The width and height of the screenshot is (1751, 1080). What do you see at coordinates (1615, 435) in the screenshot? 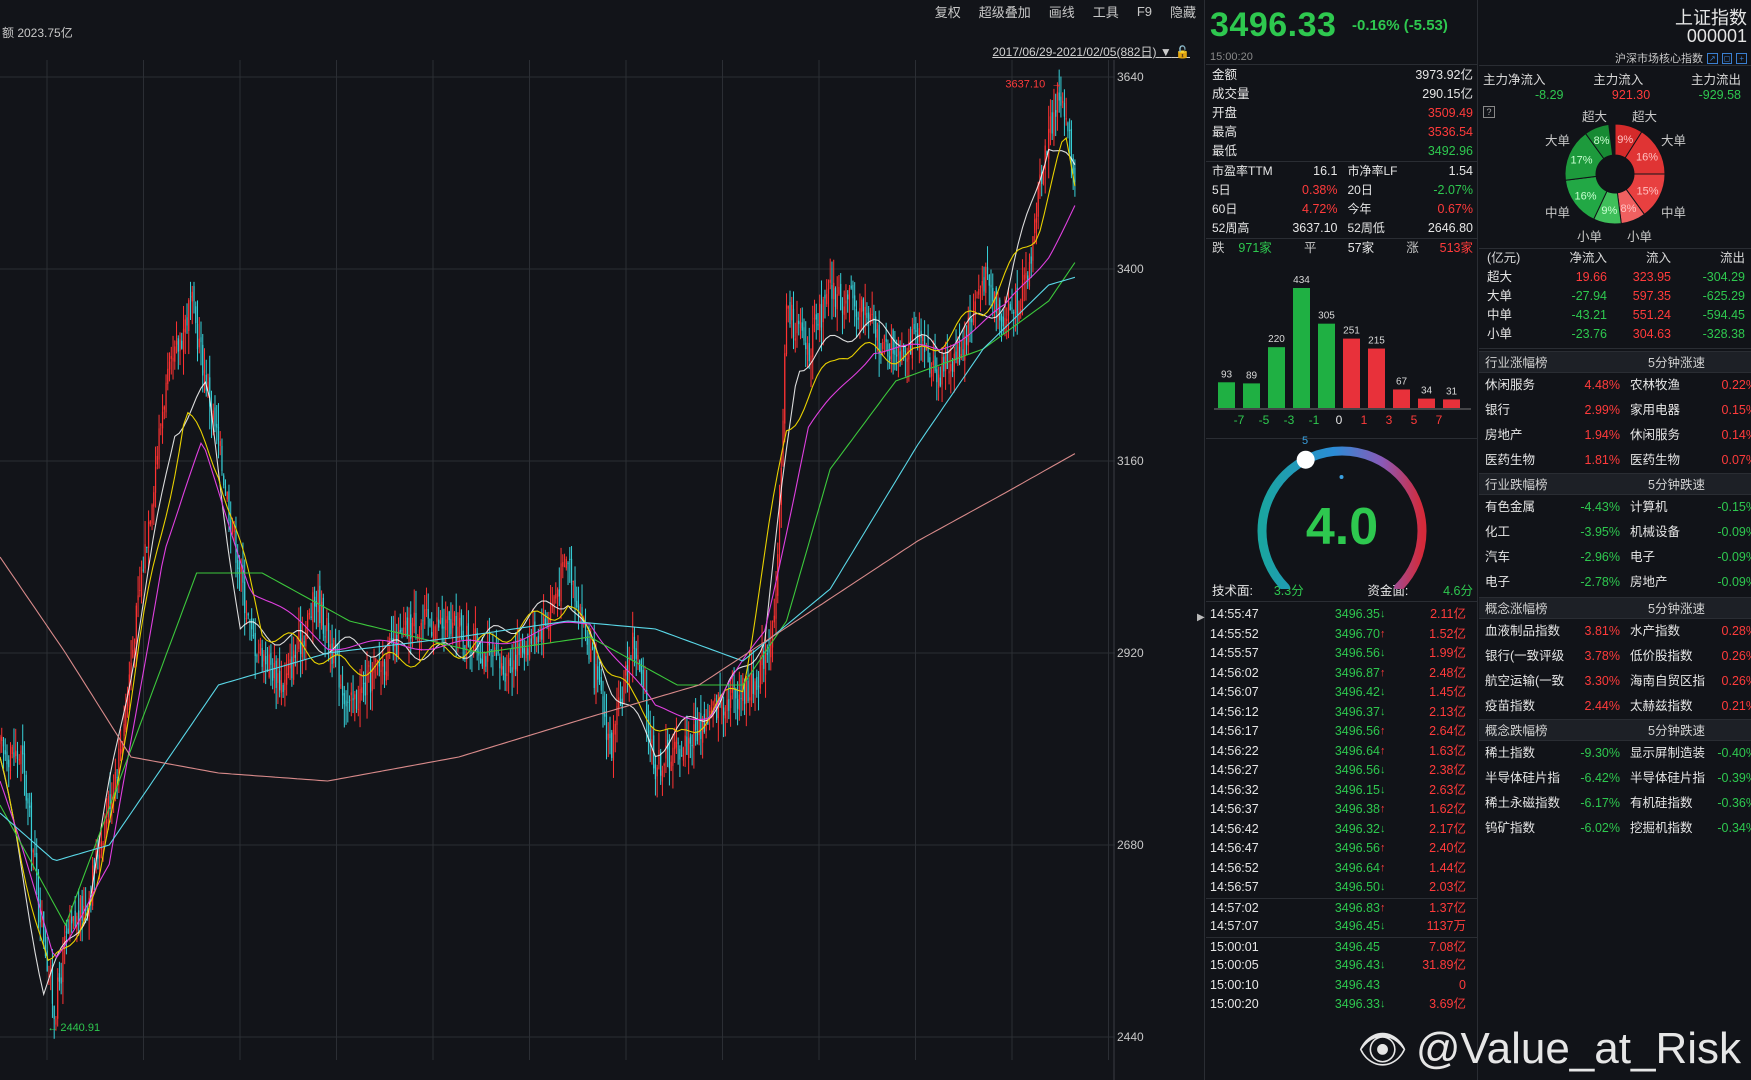
I see `ranking-row: 房地产 1.94% 休闲服务 0.14%` at bounding box center [1615, 435].